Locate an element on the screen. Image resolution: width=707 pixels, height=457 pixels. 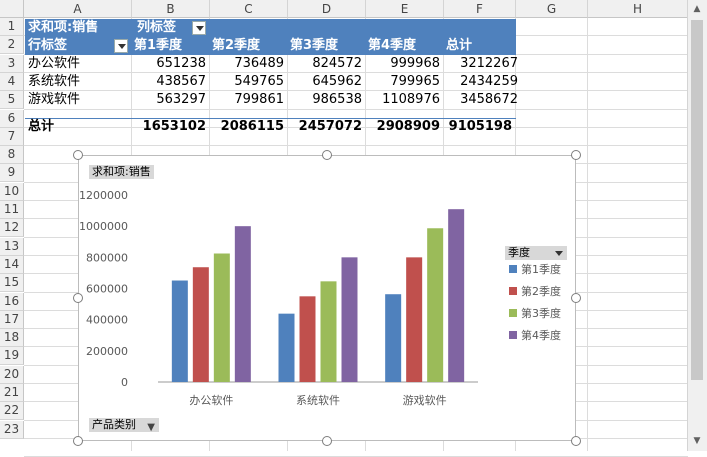
row-header-16: 16 is located at coordinates (12, 301).